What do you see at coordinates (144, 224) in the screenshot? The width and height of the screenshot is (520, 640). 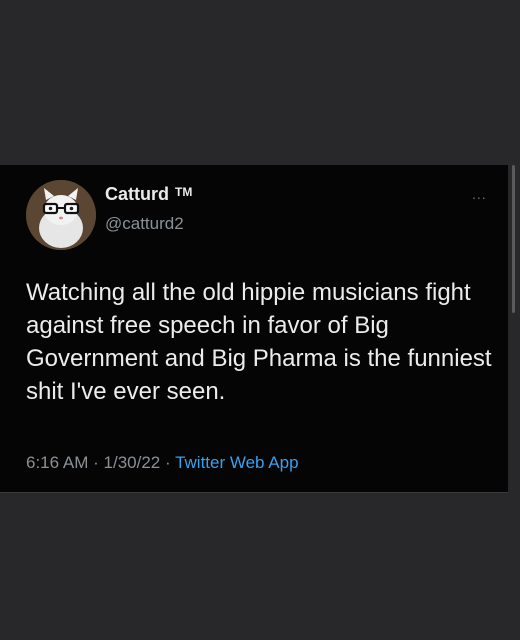 I see `user-handle: @catturd2` at bounding box center [144, 224].